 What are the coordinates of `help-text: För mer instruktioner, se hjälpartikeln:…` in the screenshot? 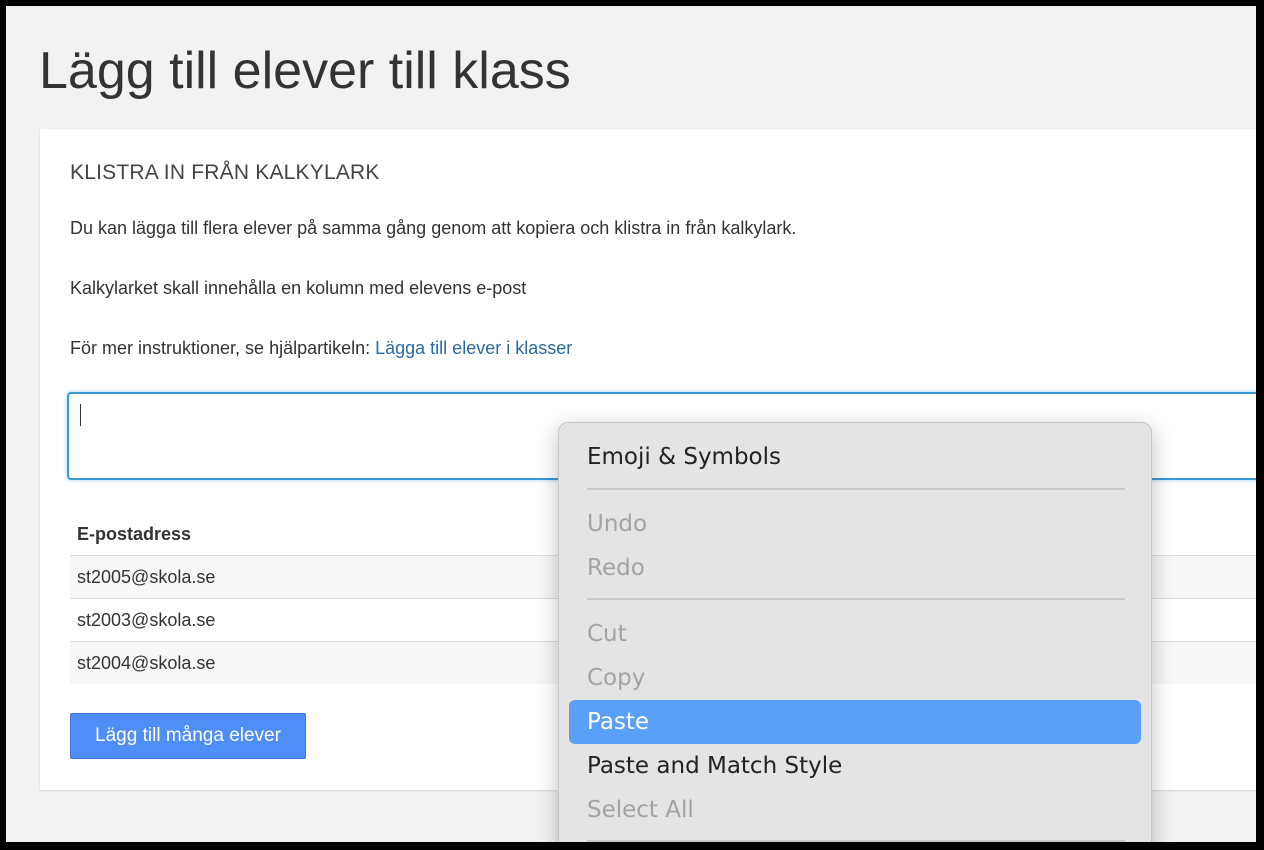 It's located at (321, 348).